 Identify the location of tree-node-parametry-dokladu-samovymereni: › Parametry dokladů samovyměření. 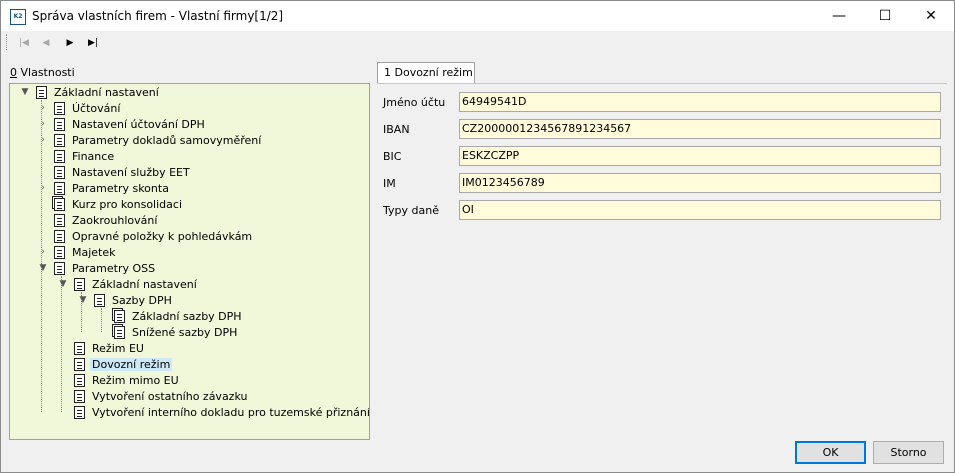
(150, 140).